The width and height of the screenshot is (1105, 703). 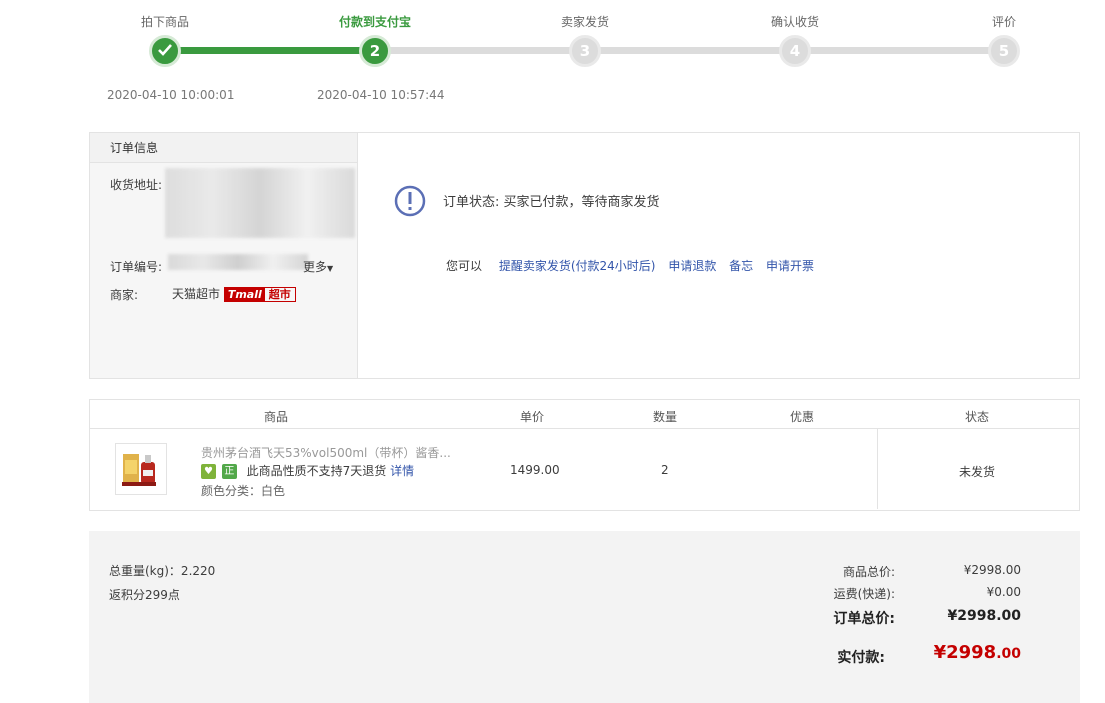 What do you see at coordinates (795, 51) in the screenshot?
I see `step-number: 4` at bounding box center [795, 51].